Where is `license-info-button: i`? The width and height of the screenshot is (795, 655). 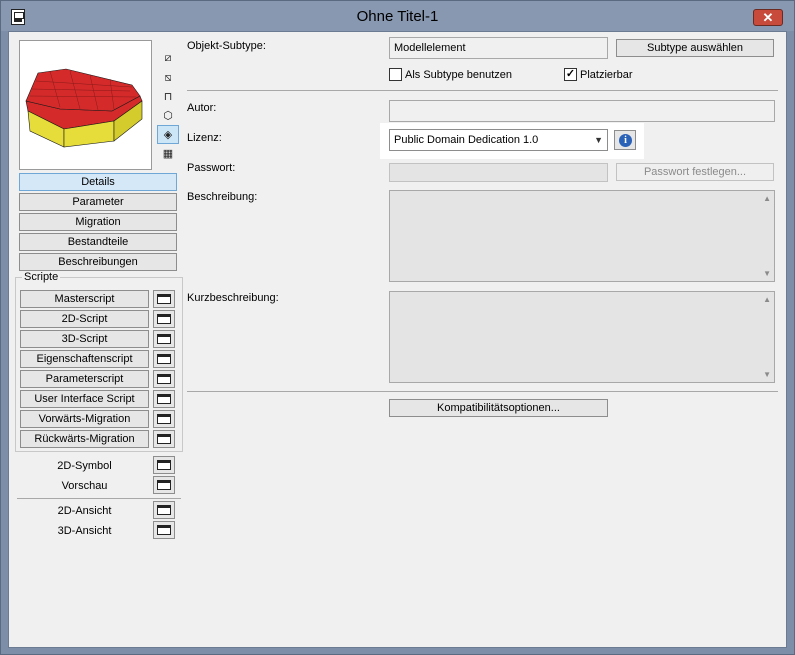 license-info-button: i is located at coordinates (625, 140).